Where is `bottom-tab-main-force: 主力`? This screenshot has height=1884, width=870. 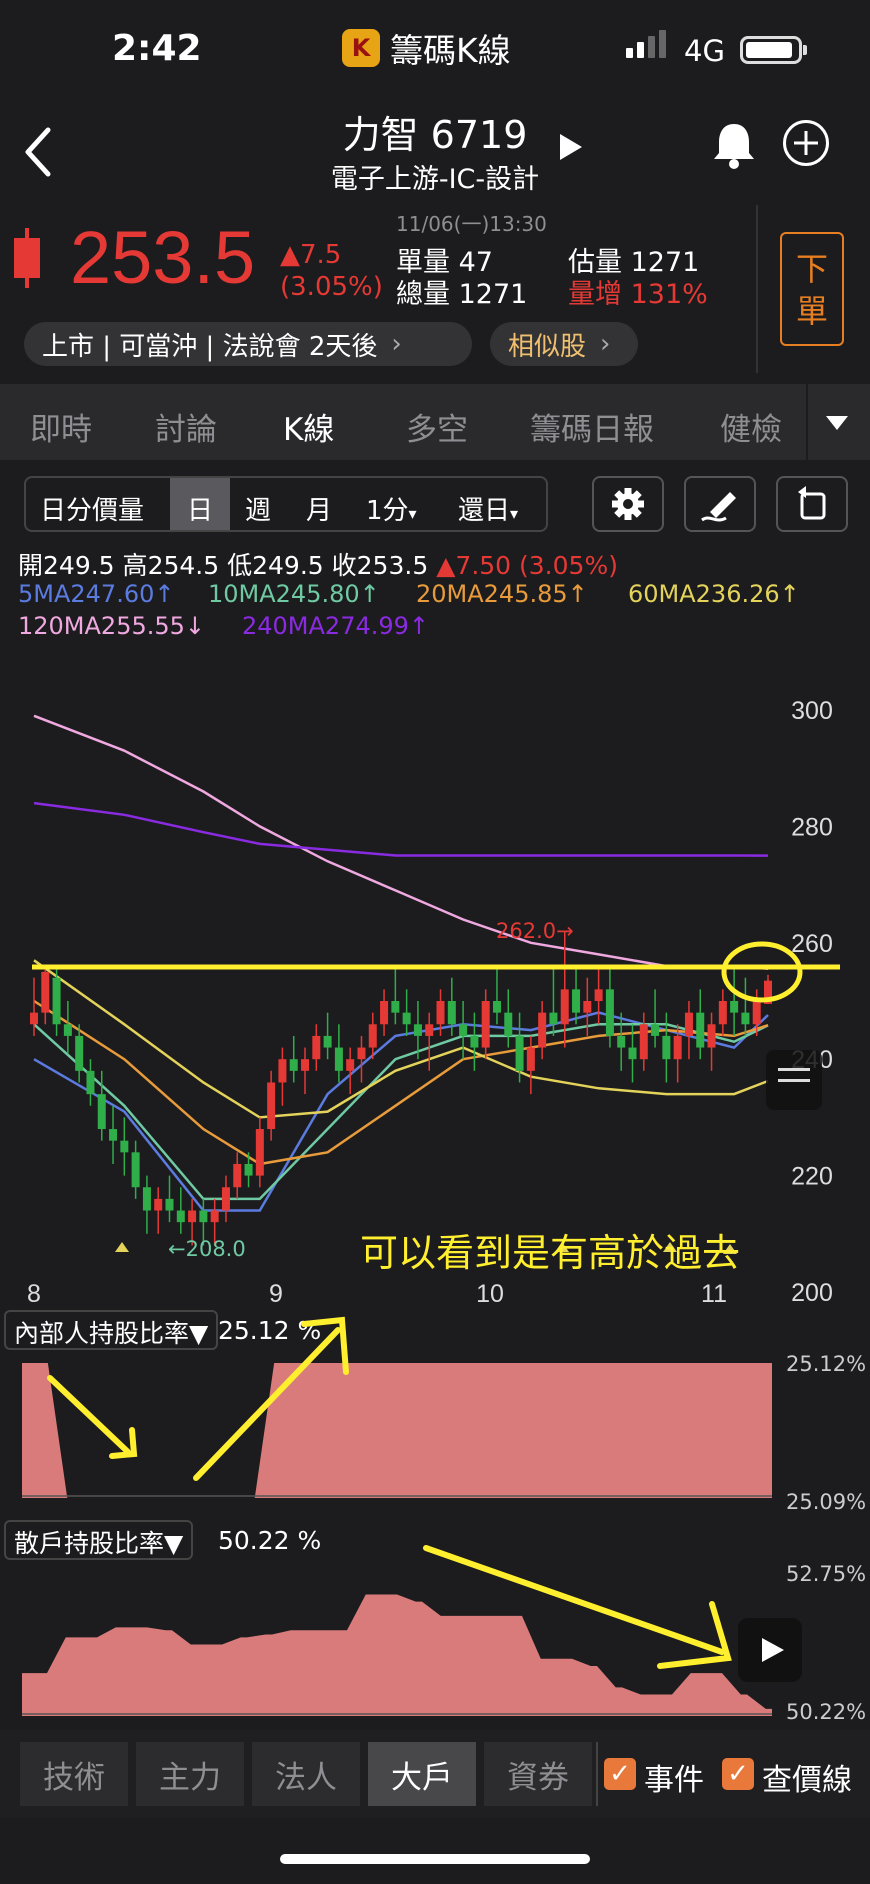
bottom-tab-main-force: 主力 is located at coordinates (190, 1774).